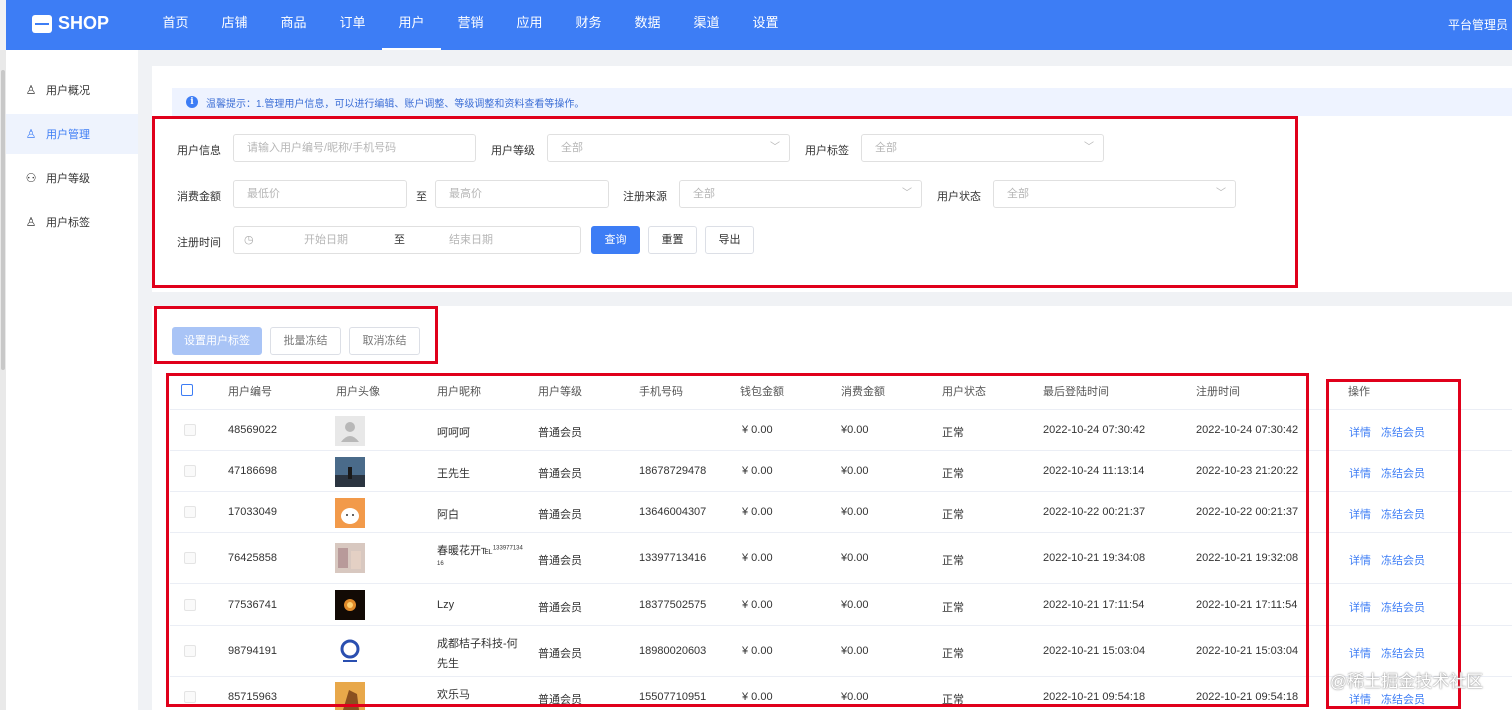  I want to click on logo-text: SHOP, so click(84, 23).